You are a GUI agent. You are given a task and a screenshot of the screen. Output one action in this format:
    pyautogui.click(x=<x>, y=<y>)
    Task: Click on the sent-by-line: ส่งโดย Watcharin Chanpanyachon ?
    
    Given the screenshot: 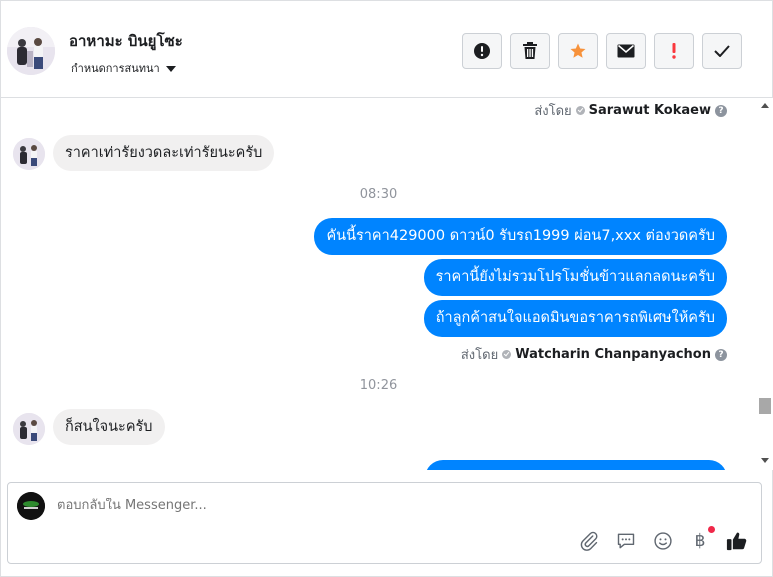 What is the action you would take?
    pyautogui.click(x=594, y=354)
    